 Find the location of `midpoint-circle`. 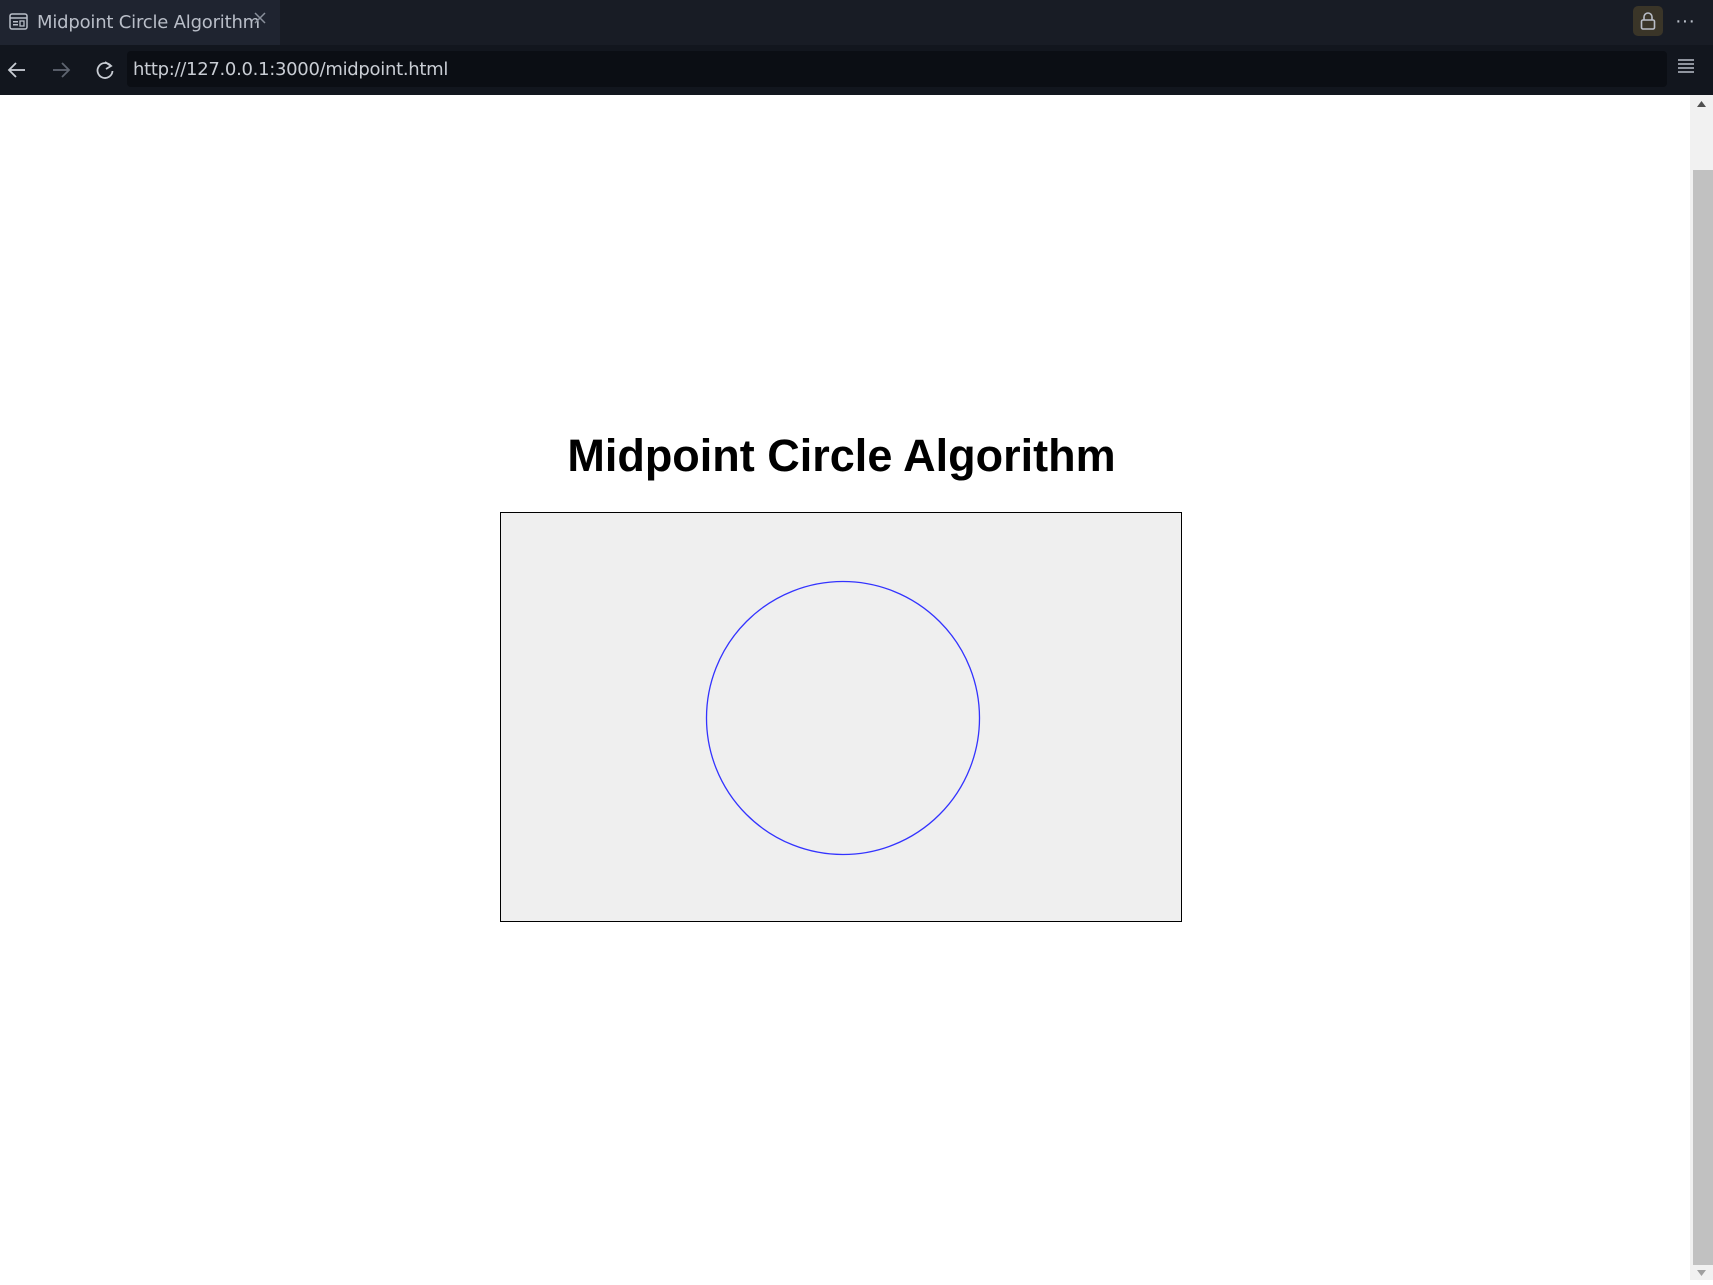

midpoint-circle is located at coordinates (843, 718).